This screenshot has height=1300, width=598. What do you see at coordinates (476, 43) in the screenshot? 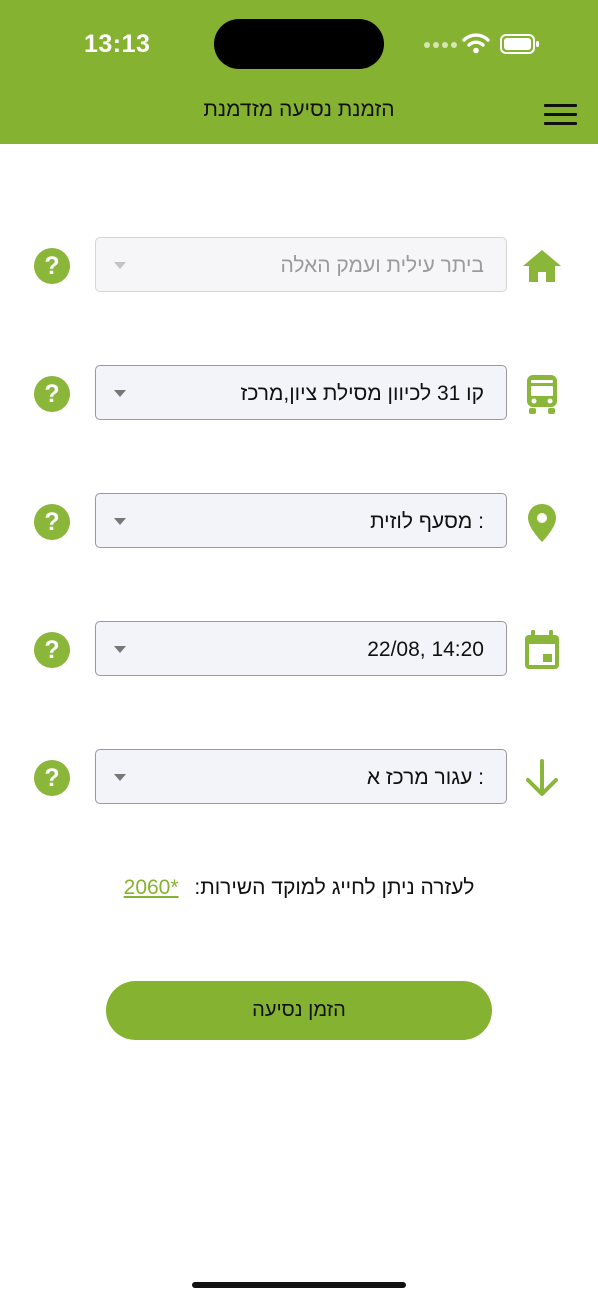
I see `wifi-icon` at bounding box center [476, 43].